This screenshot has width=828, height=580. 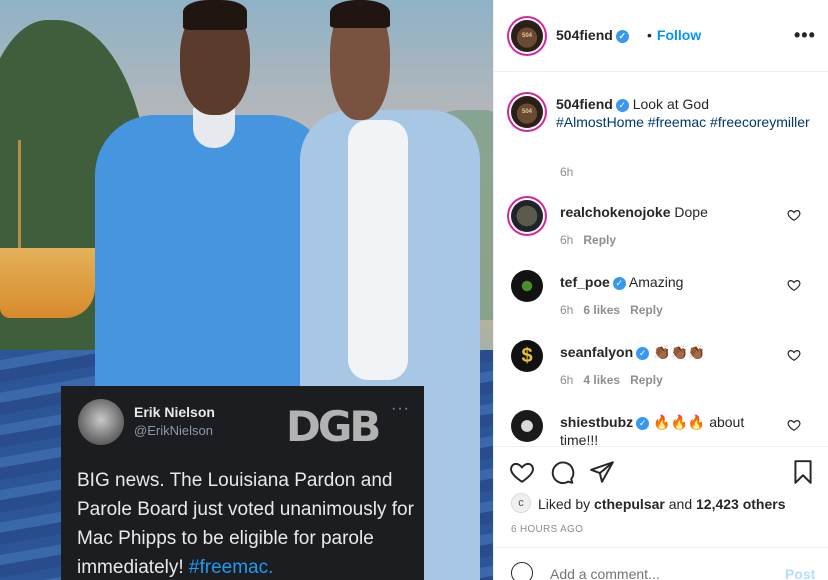 I want to click on follow-button: • Follow, so click(x=674, y=35).